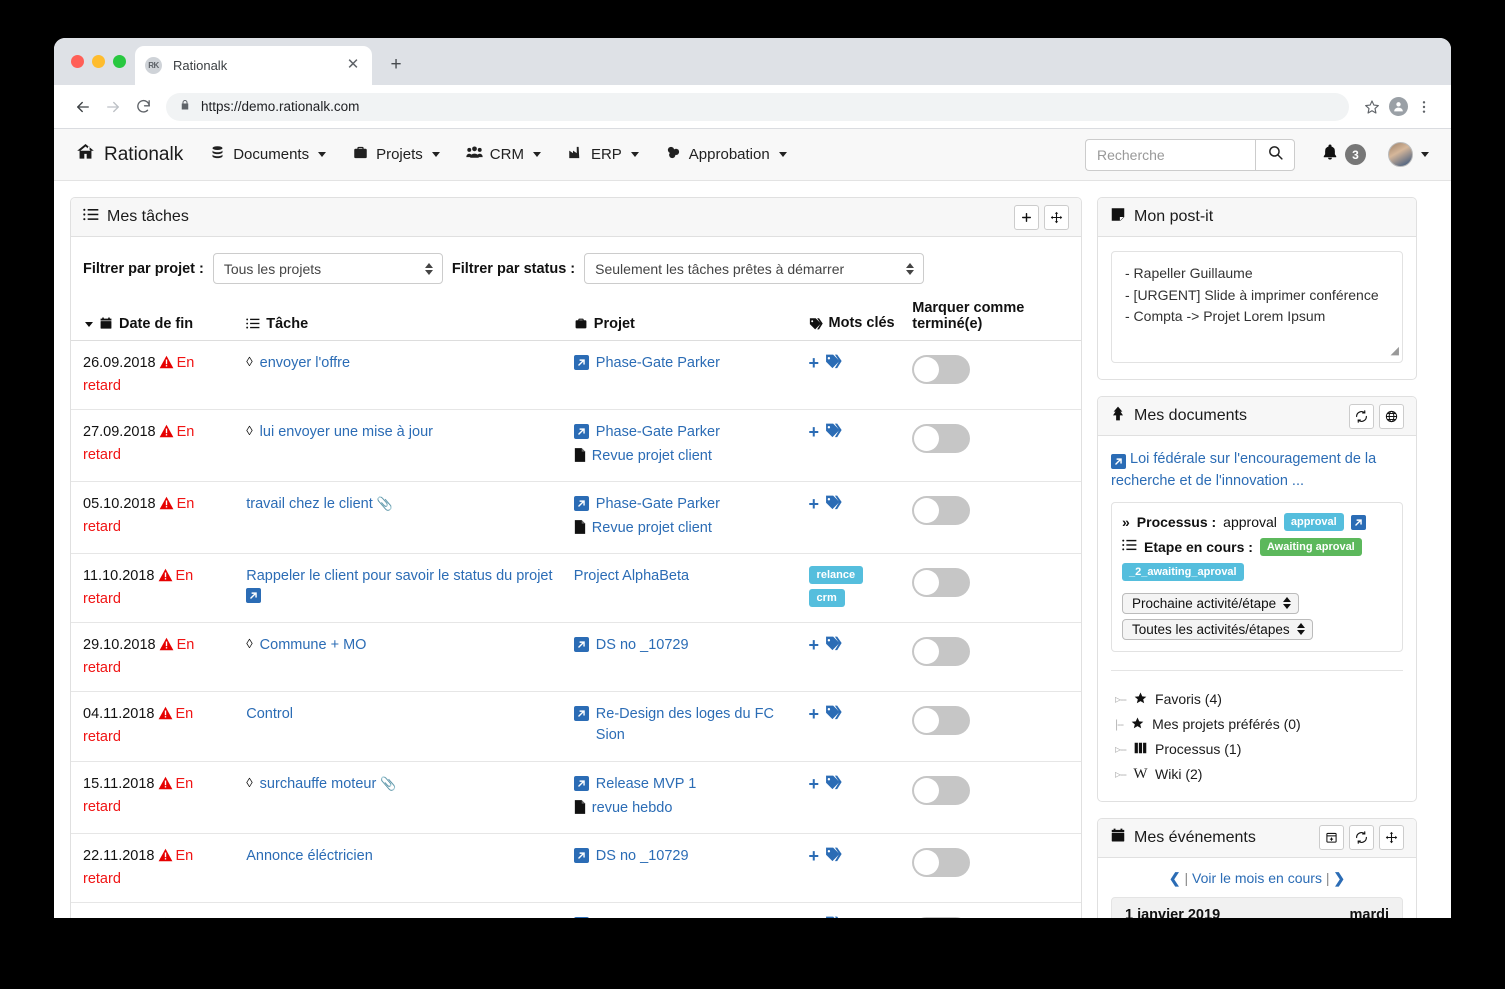 This screenshot has width=1505, height=989. Describe the element at coordinates (1339, 878) in the screenshot. I see `next-month-icon: ❯` at that location.